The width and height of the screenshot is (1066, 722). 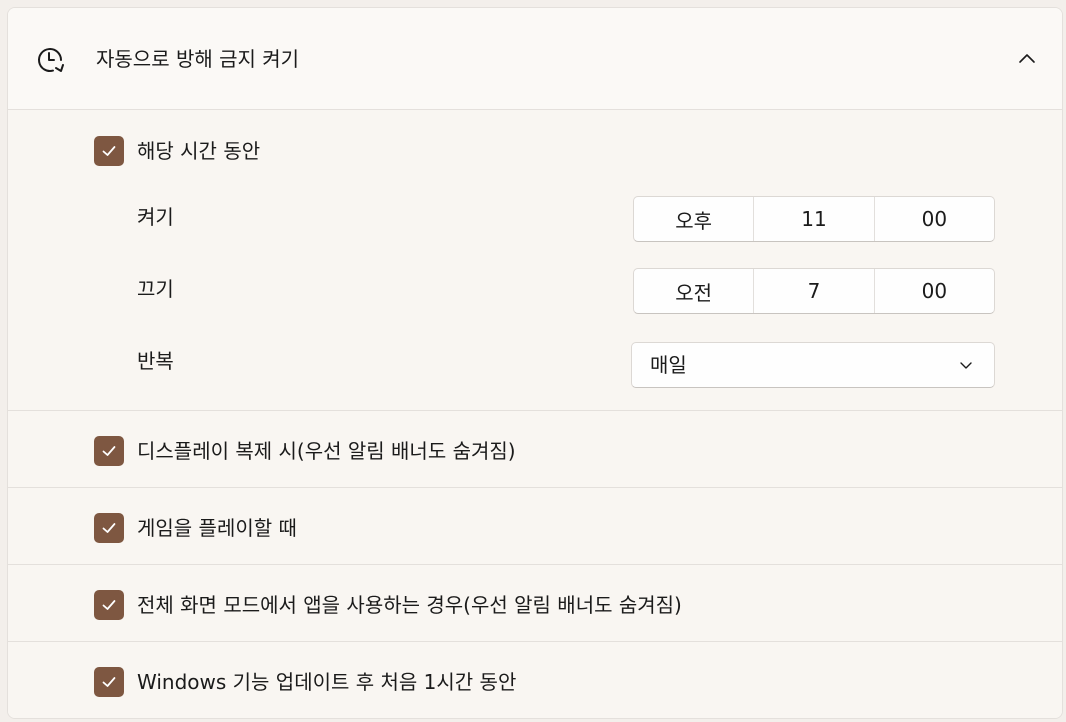 I want to click on repeat-label: 반복, so click(x=155, y=361).